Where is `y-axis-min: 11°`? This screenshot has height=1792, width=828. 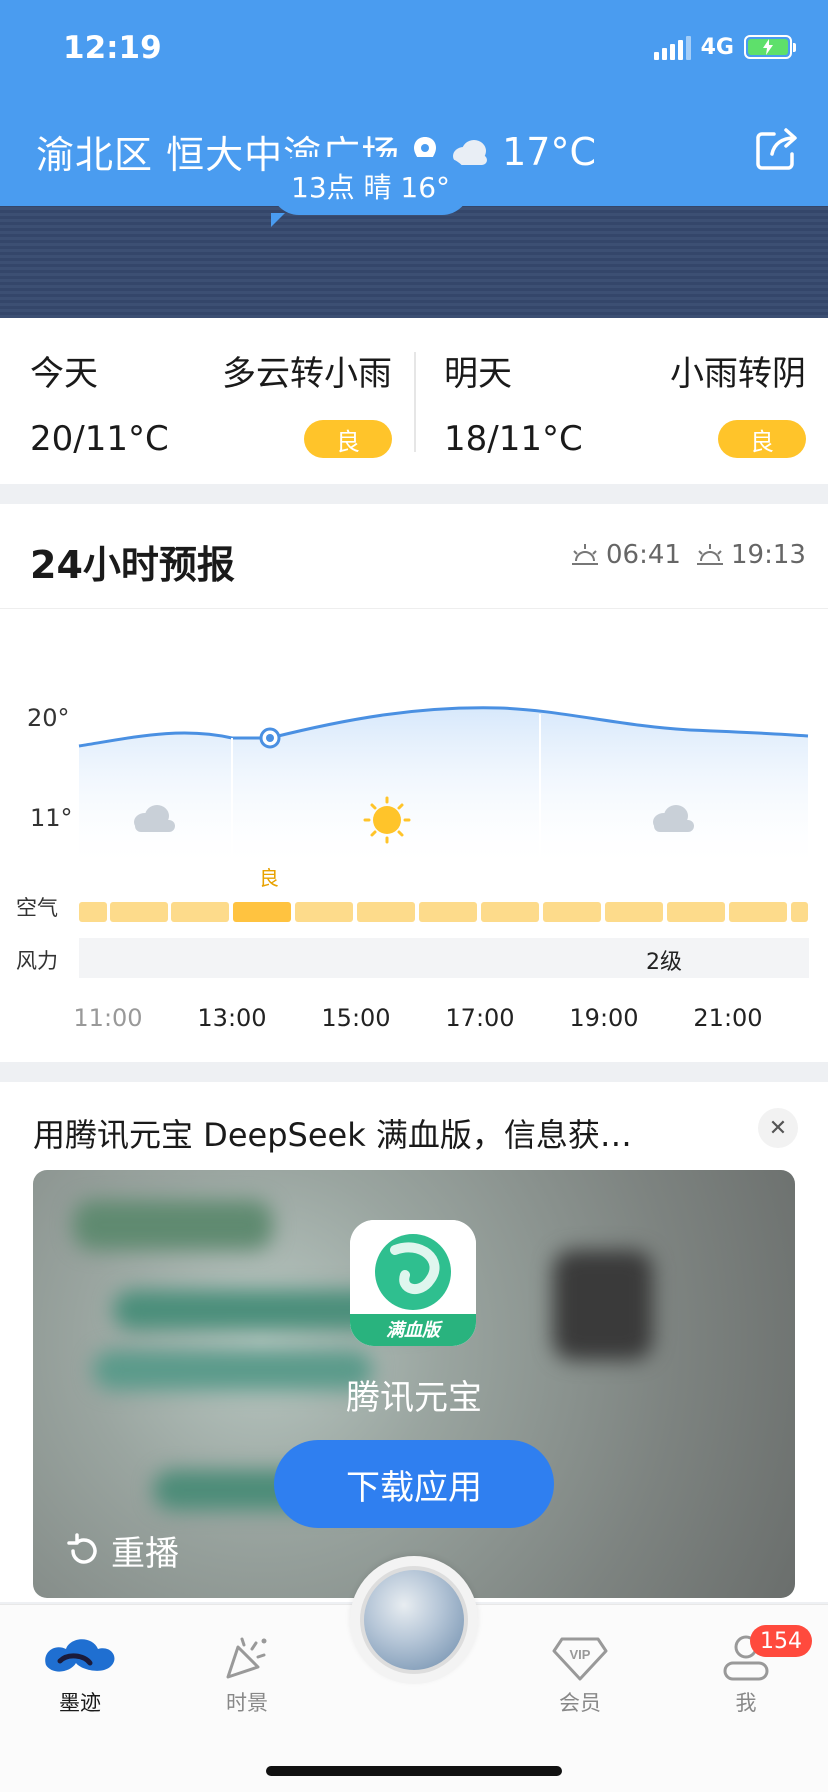
y-axis-min: 11° is located at coordinates (51, 818).